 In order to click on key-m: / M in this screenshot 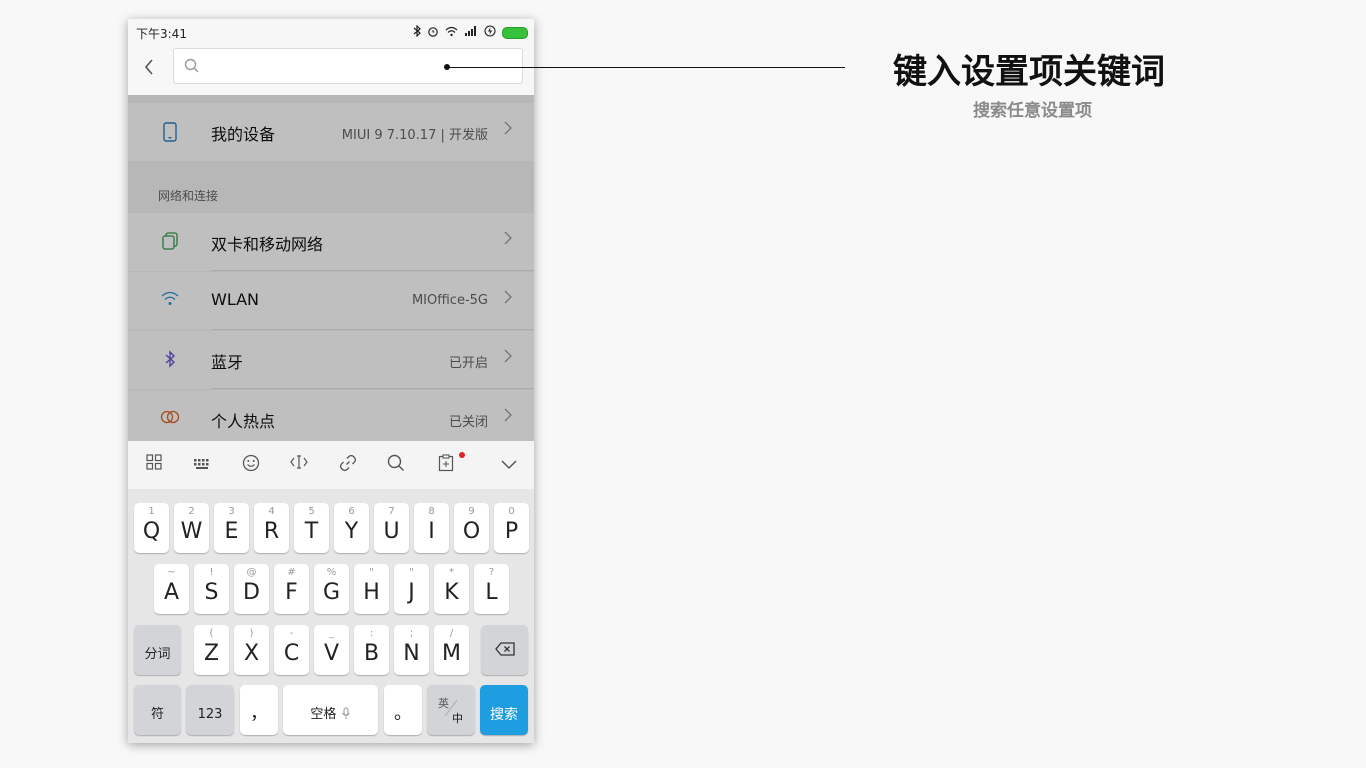, I will do `click(451, 650)`.